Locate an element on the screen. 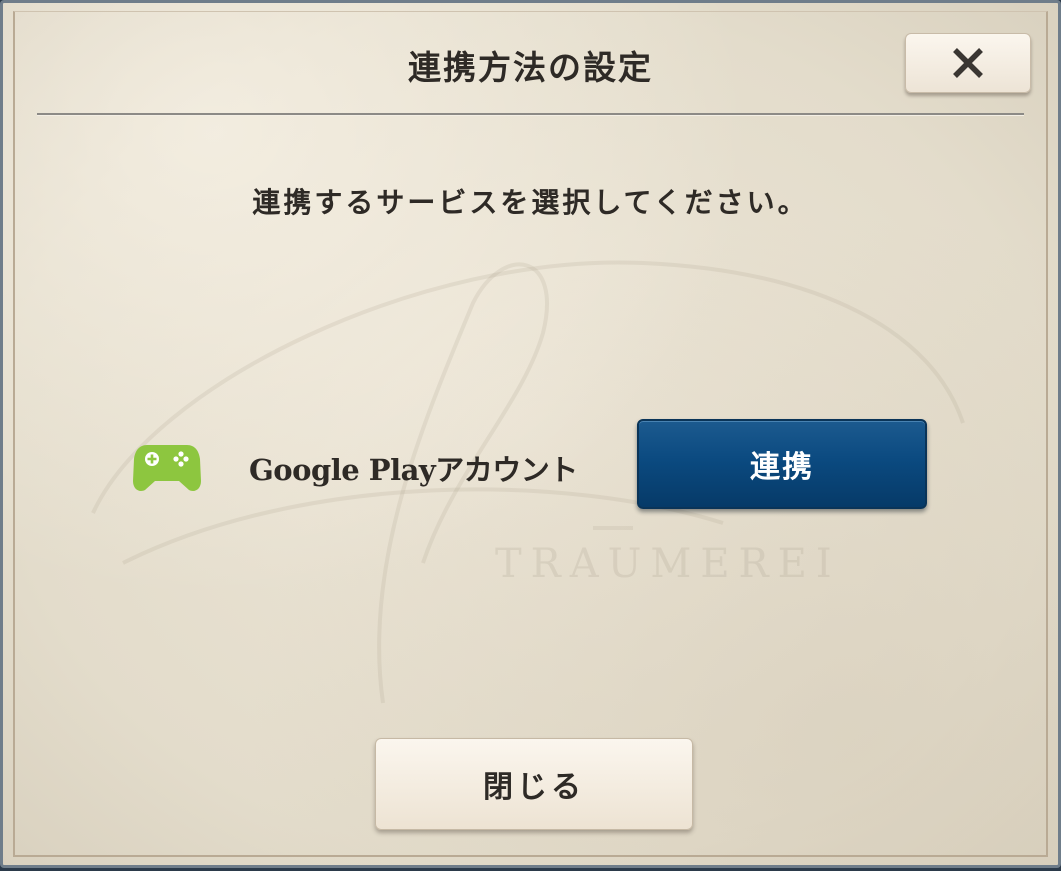 The width and height of the screenshot is (1061, 871). gamepad-icon is located at coordinates (167, 468).